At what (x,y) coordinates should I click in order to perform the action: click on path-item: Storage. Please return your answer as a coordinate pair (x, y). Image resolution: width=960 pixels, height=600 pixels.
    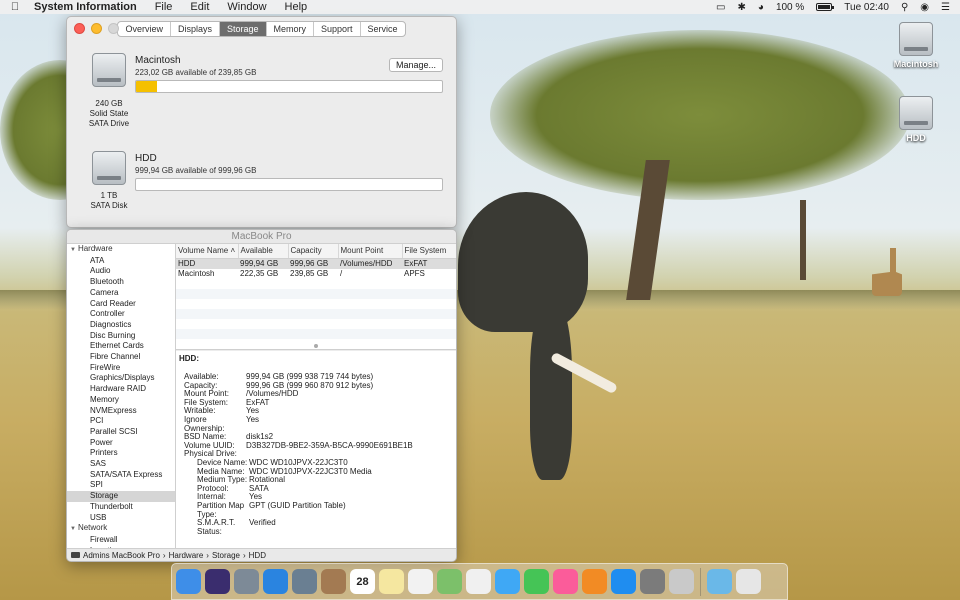
    Looking at the image, I should click on (226, 555).